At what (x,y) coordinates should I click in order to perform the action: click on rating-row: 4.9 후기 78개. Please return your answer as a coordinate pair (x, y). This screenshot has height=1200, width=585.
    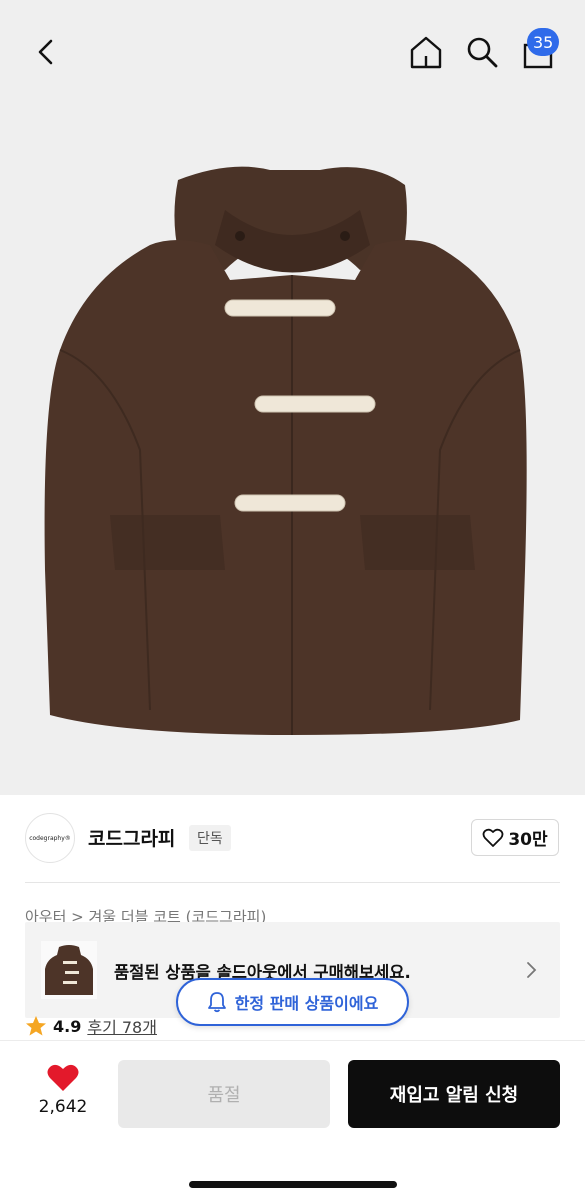
    Looking at the image, I should click on (91, 1026).